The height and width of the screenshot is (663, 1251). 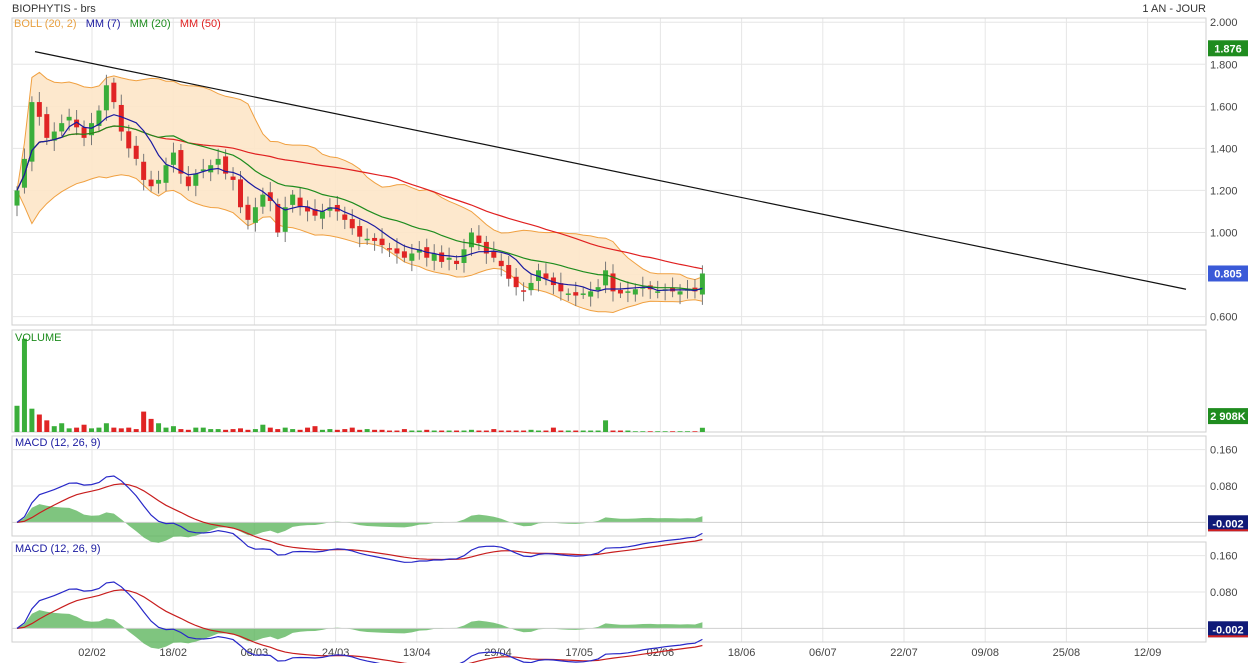 I want to click on x-tick-label: 06/07, so click(x=823, y=653).